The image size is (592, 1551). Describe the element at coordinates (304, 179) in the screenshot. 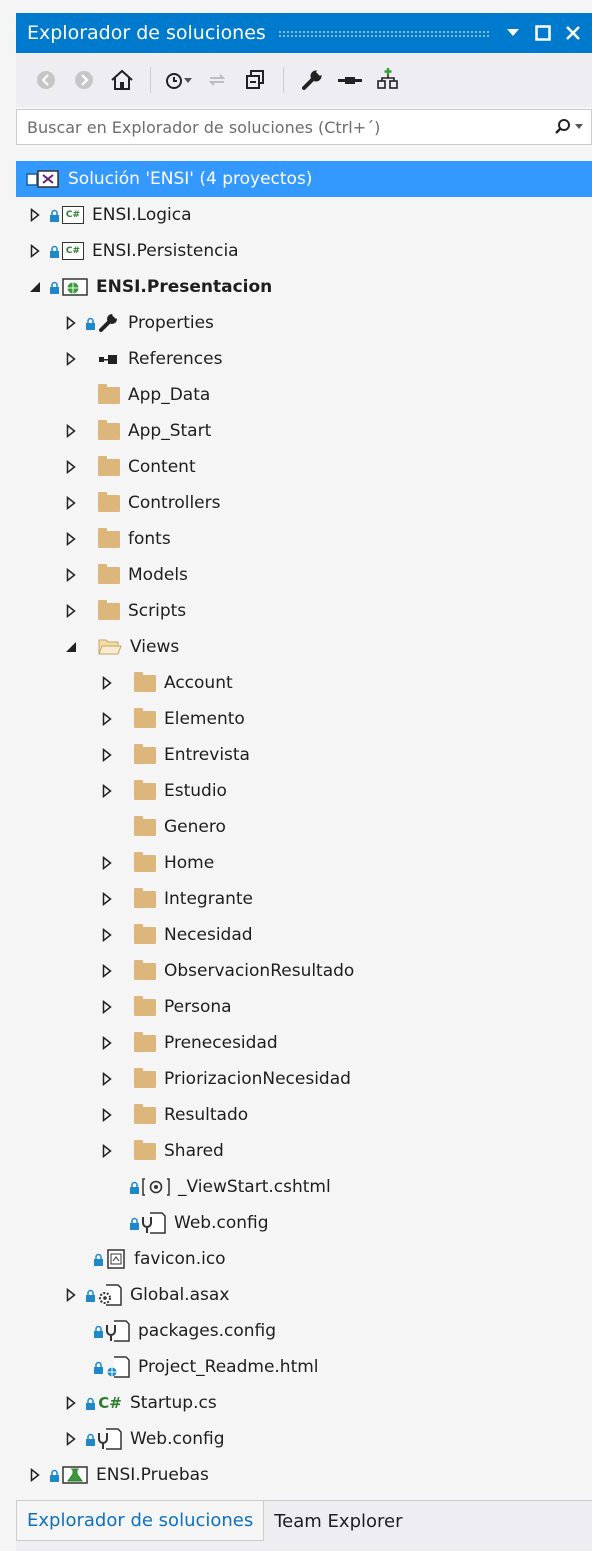

I see `tree-item-solution: Solución 'ENSI' (4 proyectos)` at that location.